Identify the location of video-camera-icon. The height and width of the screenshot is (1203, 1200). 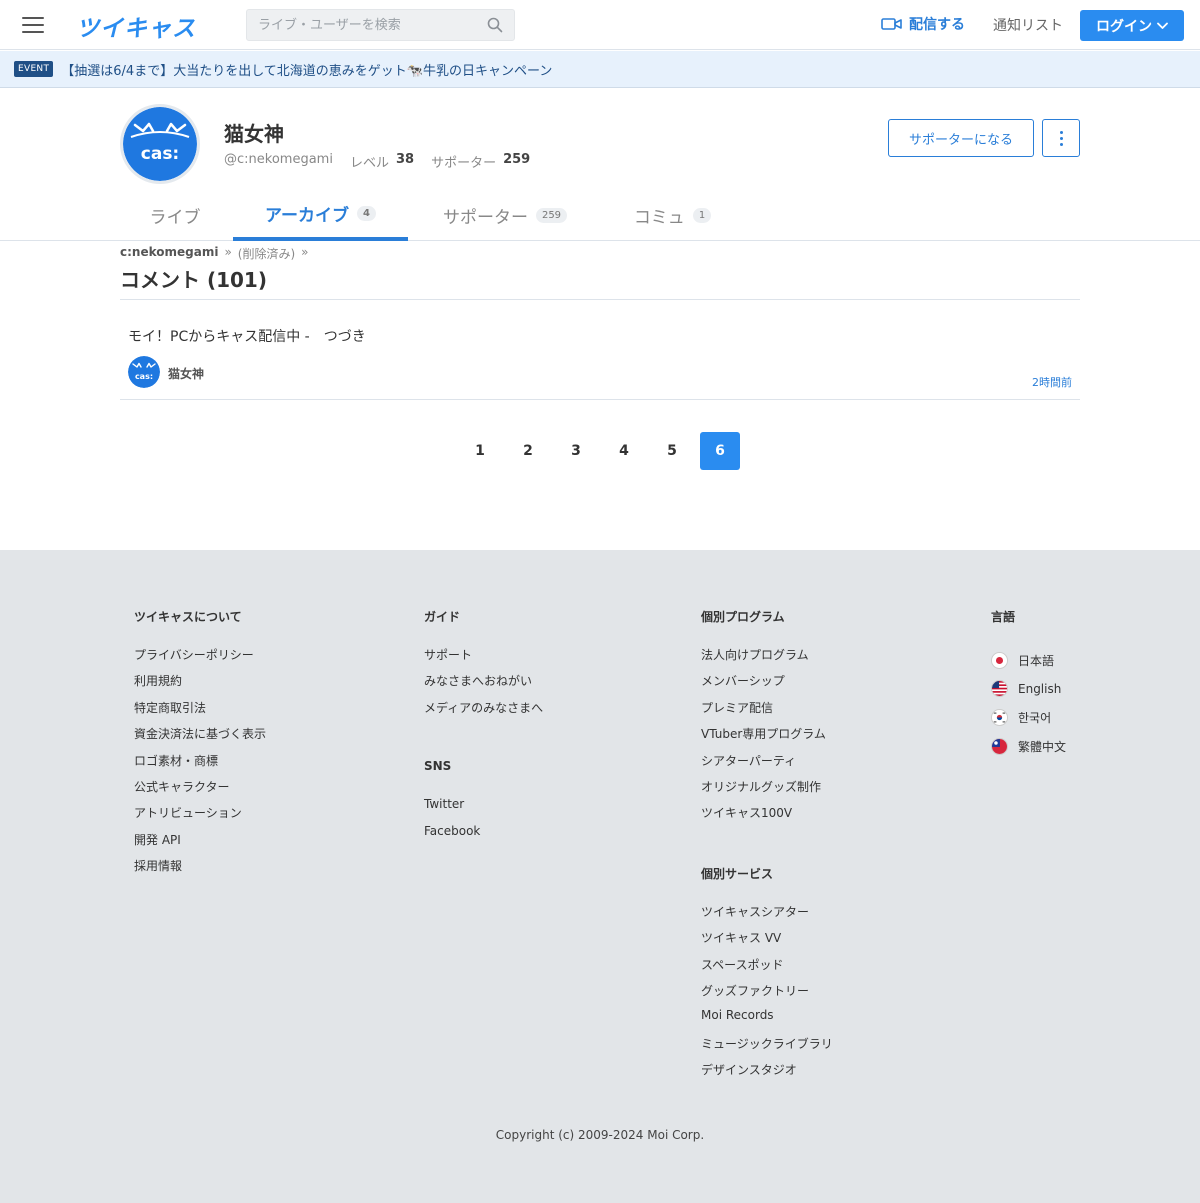
(891, 24).